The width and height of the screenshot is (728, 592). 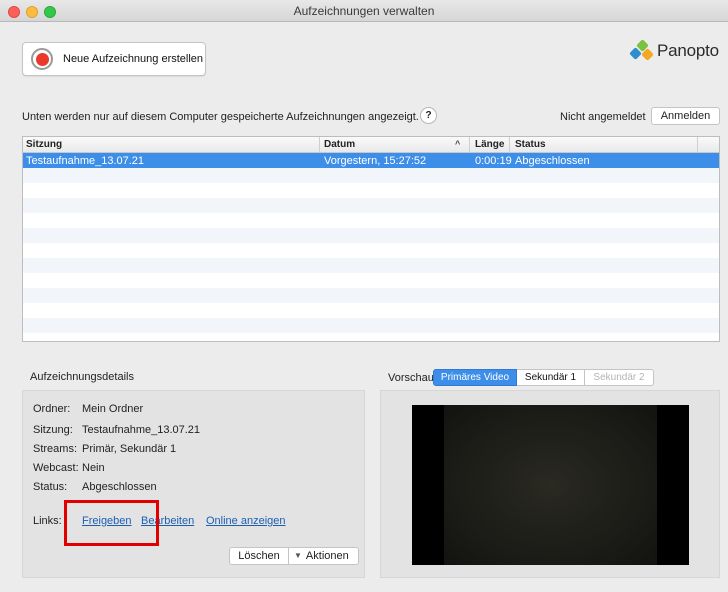 What do you see at coordinates (338, 144) in the screenshot?
I see `column-header-date: Datum` at bounding box center [338, 144].